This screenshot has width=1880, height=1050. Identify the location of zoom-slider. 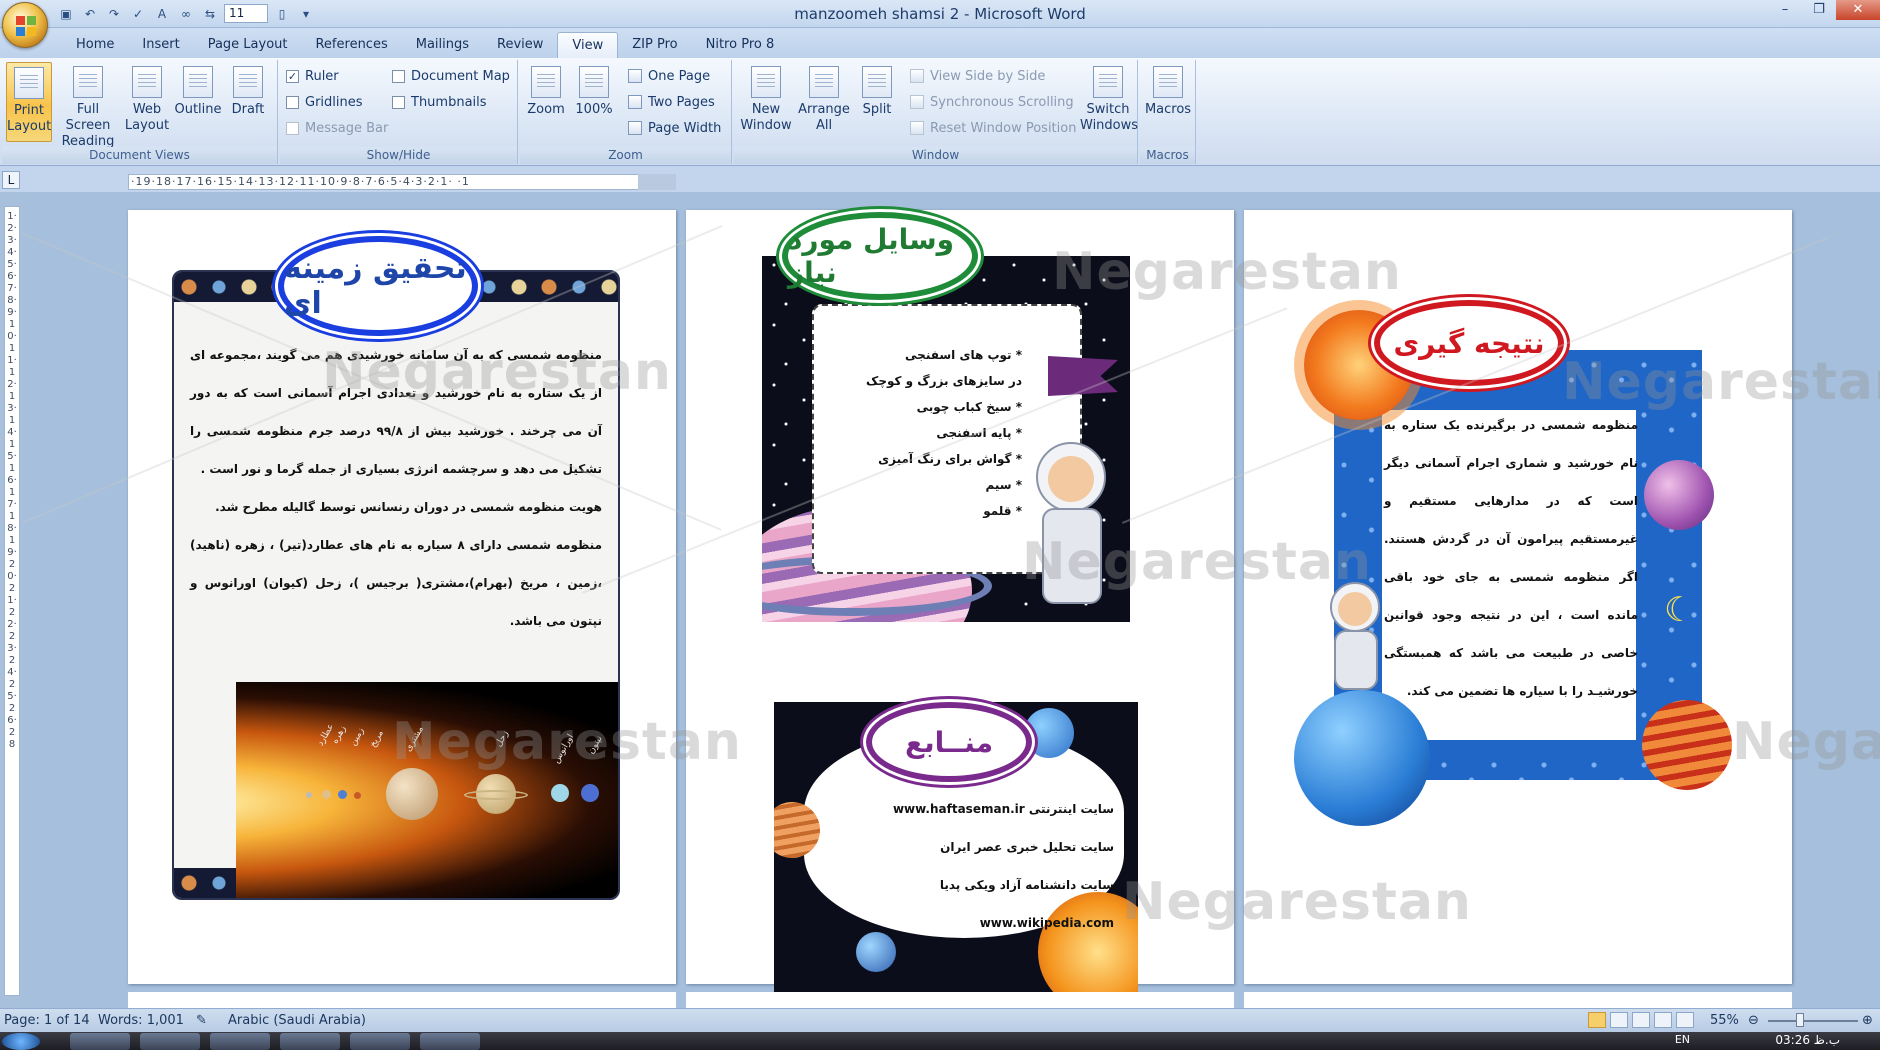
(1813, 1021).